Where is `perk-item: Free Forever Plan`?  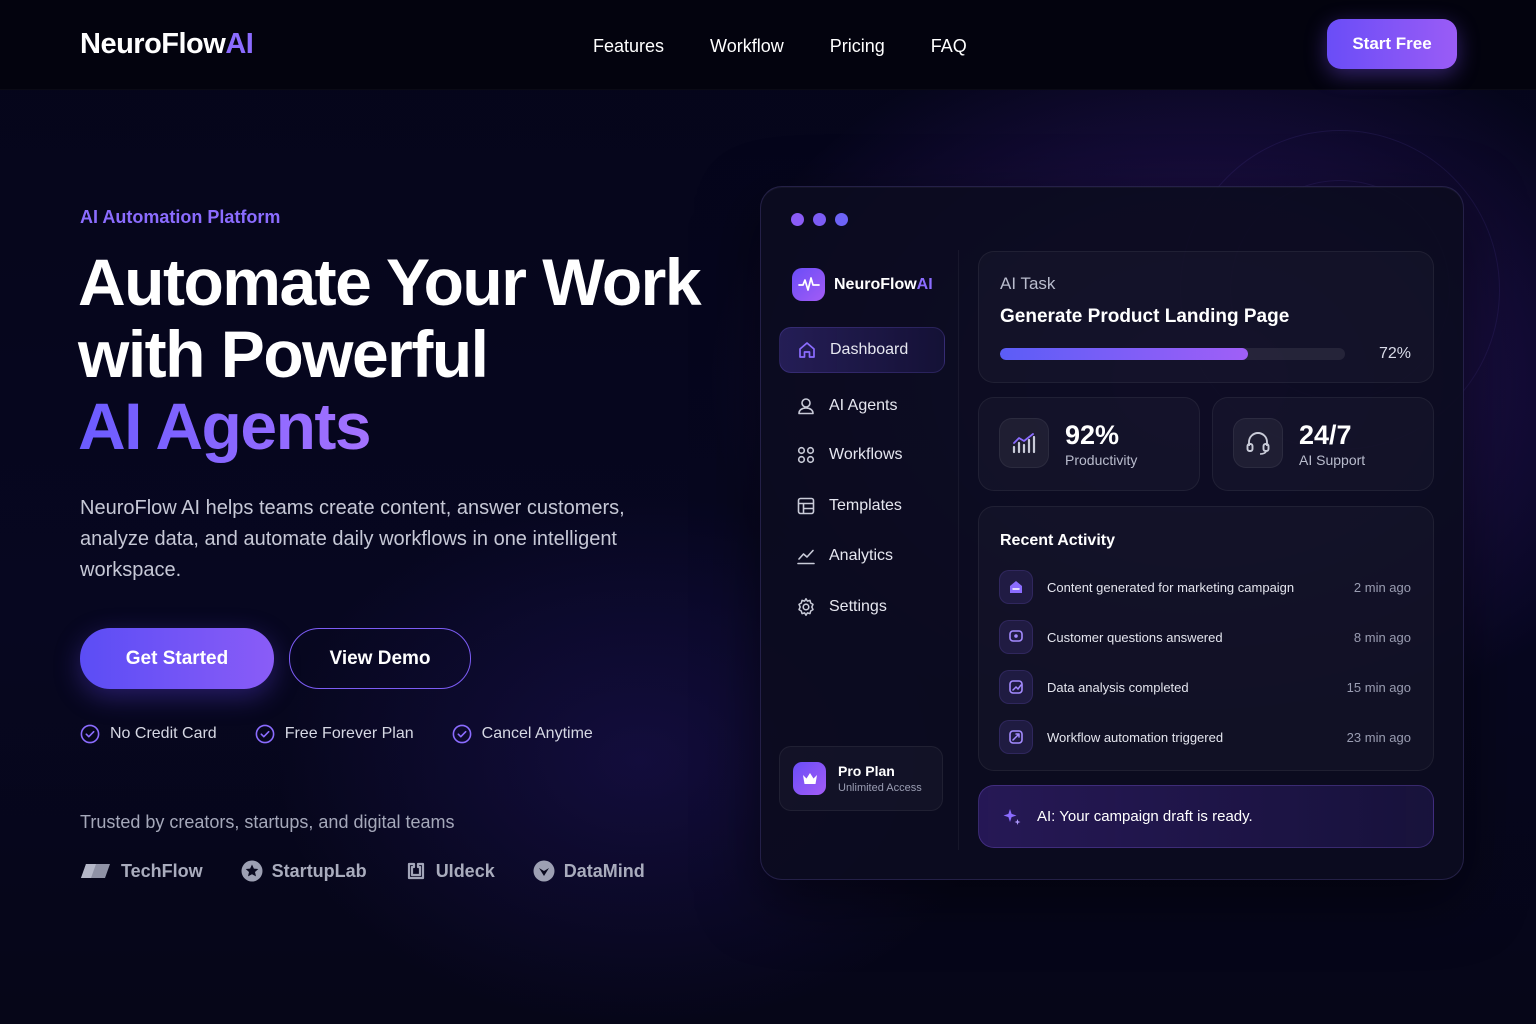
perk-item: Free Forever Plan is located at coordinates (334, 734).